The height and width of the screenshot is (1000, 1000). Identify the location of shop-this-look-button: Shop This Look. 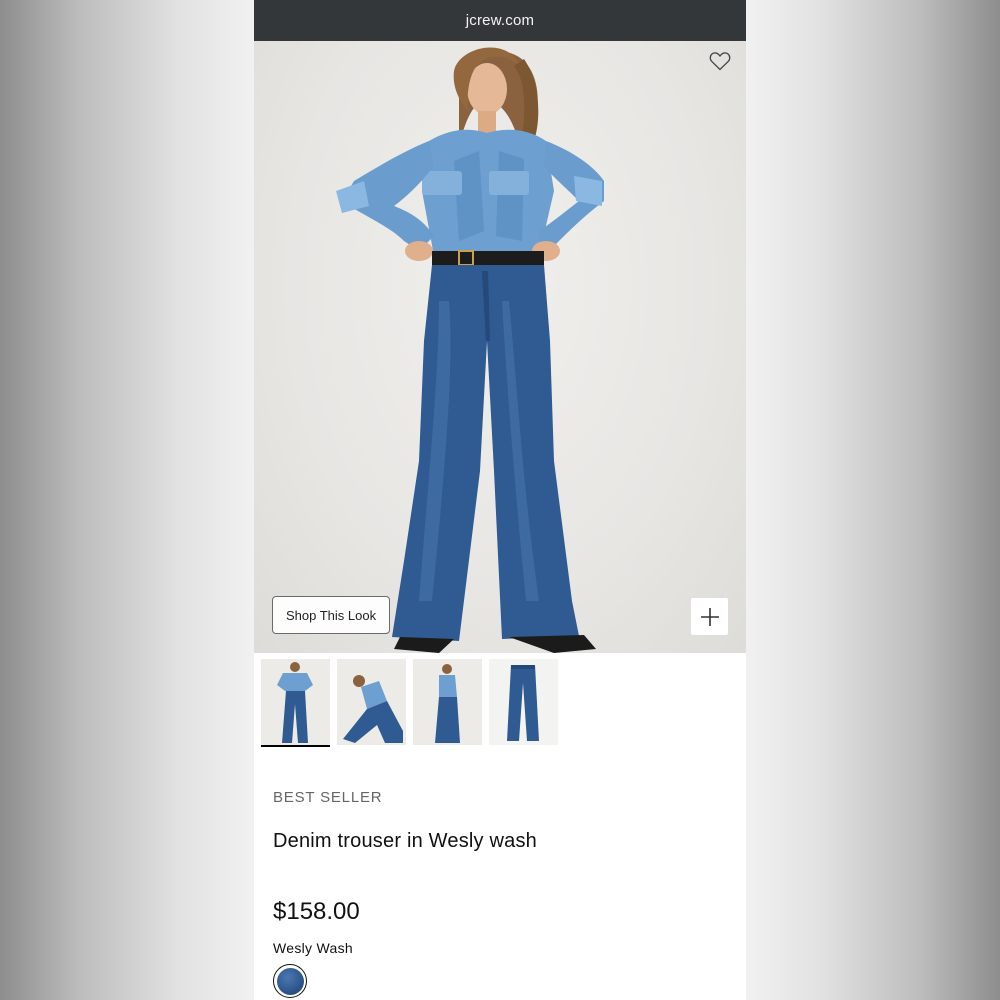
(331, 615).